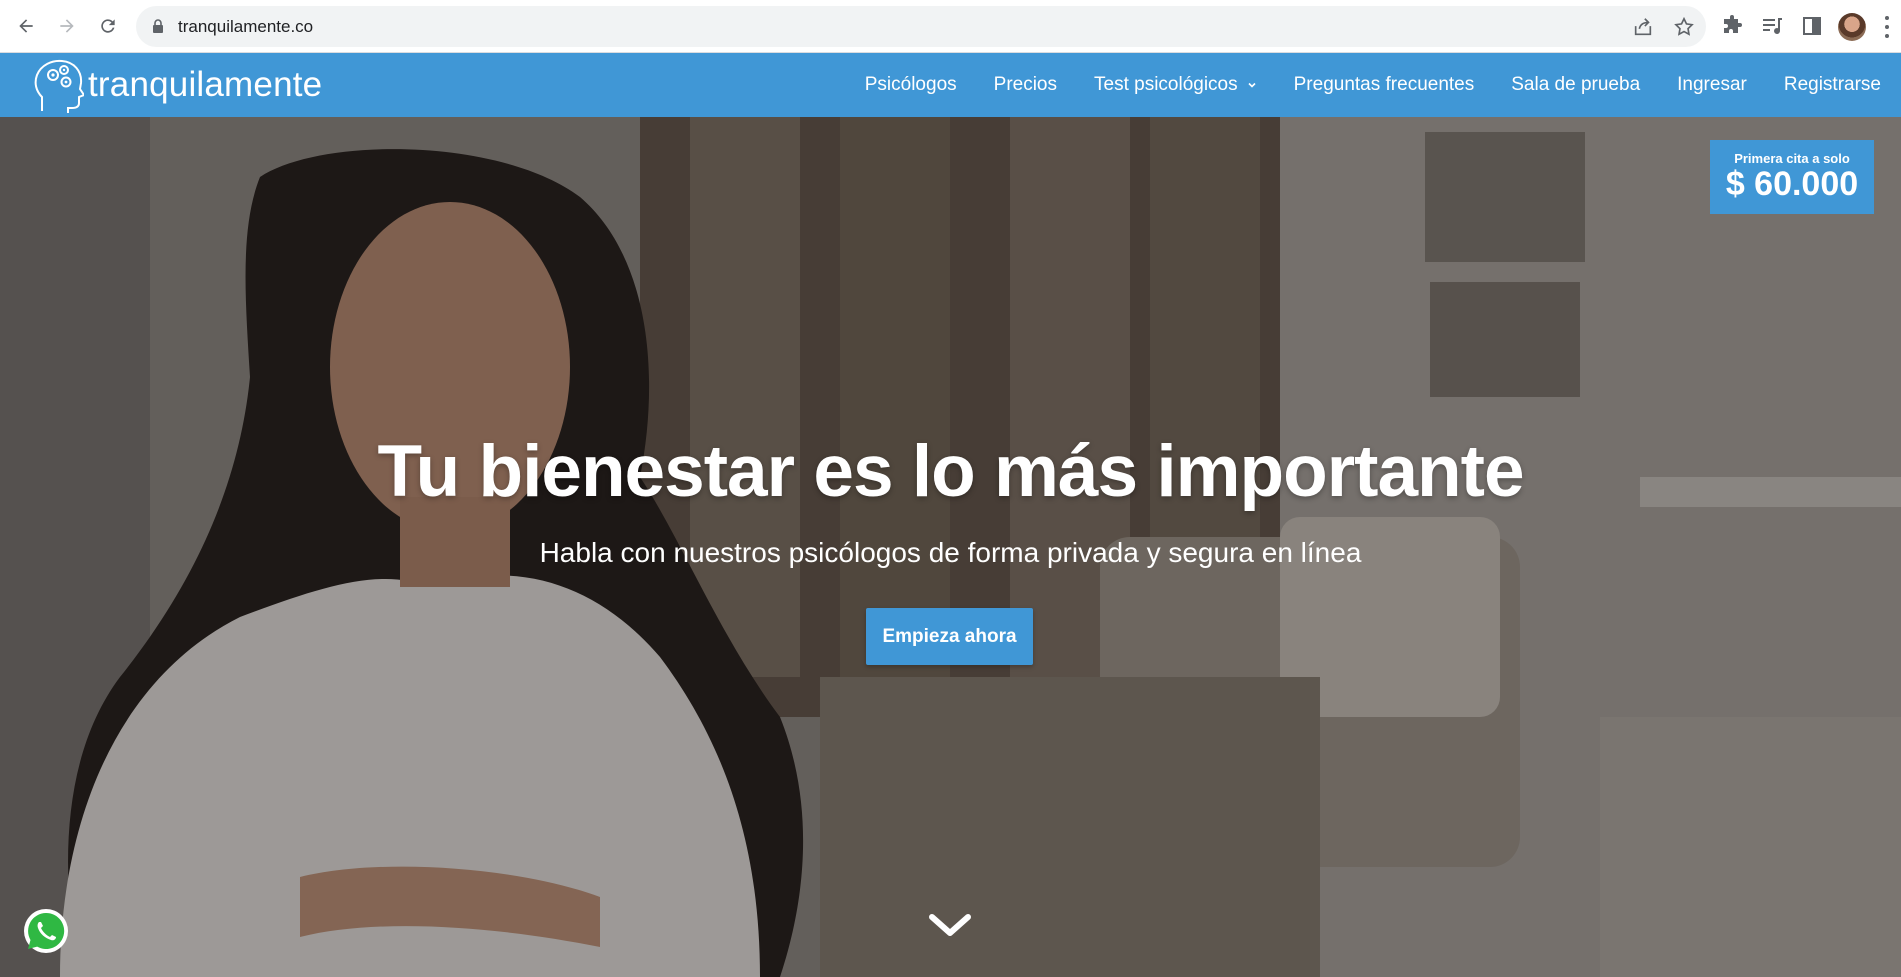 The image size is (1901, 977). I want to click on puzzle-icon, so click(1732, 26).